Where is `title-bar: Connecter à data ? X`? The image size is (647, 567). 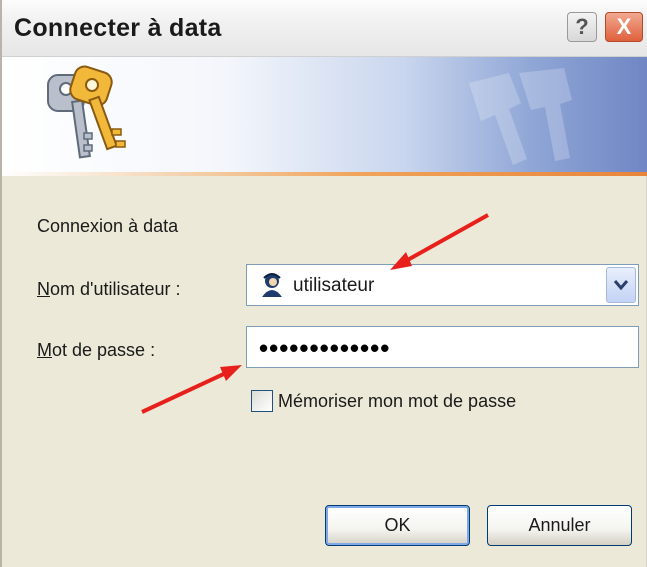 title-bar: Connecter à data ? X is located at coordinates (324, 28).